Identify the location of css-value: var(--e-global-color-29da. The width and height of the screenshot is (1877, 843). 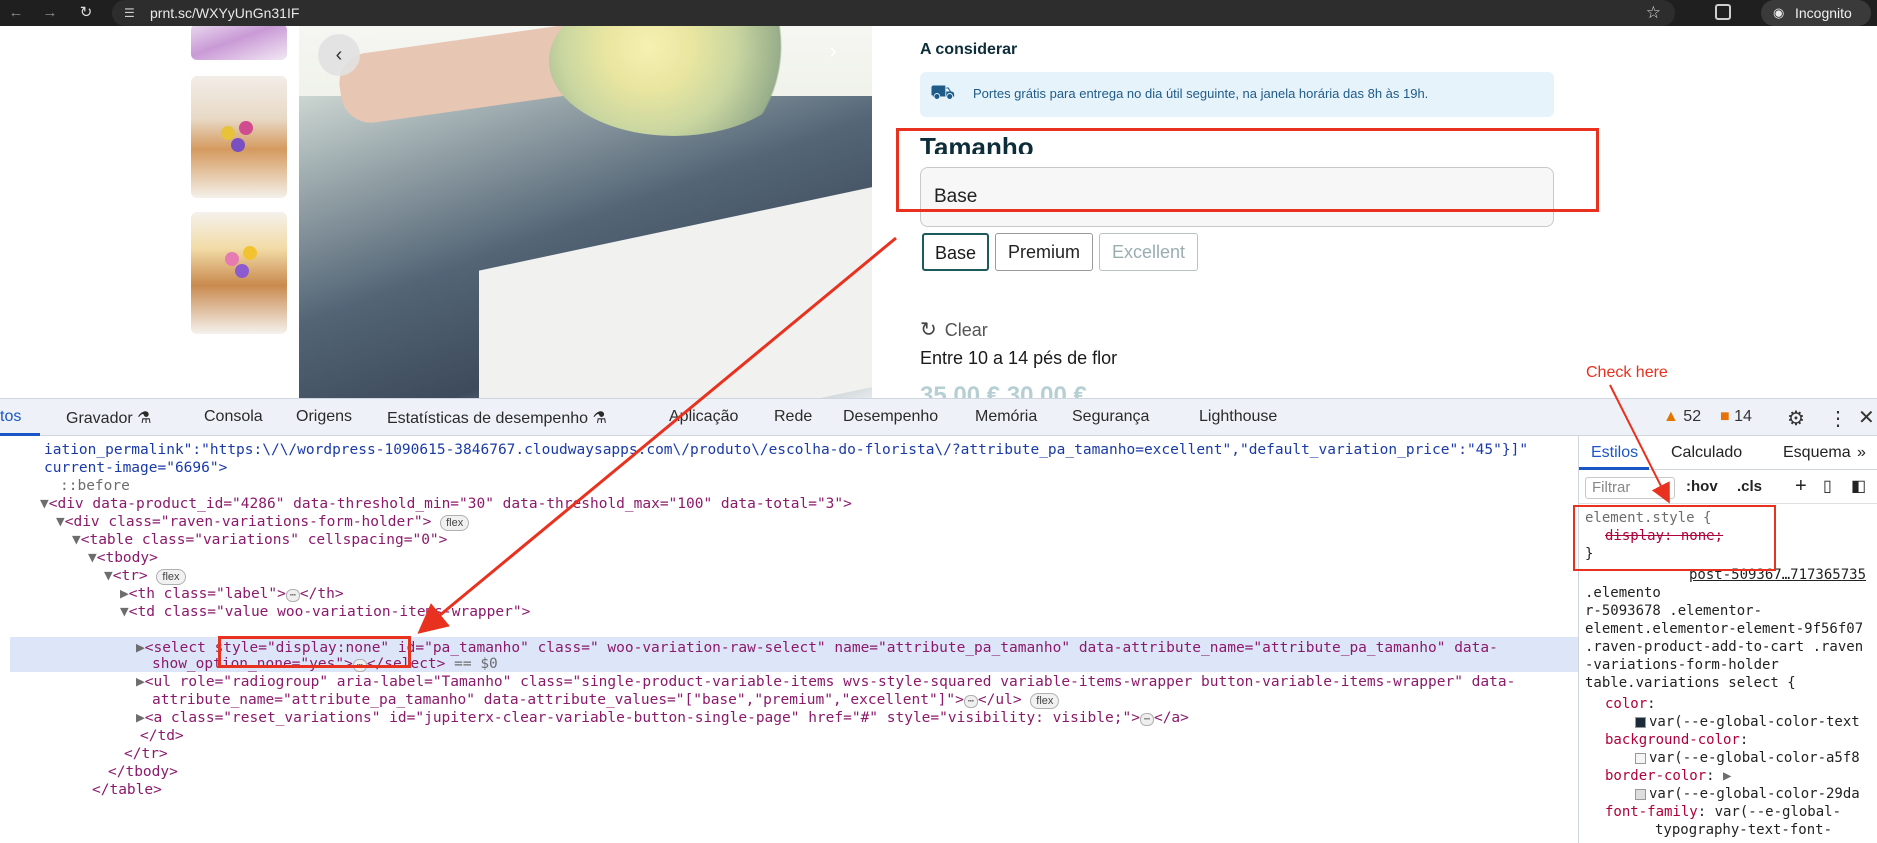
(1754, 794).